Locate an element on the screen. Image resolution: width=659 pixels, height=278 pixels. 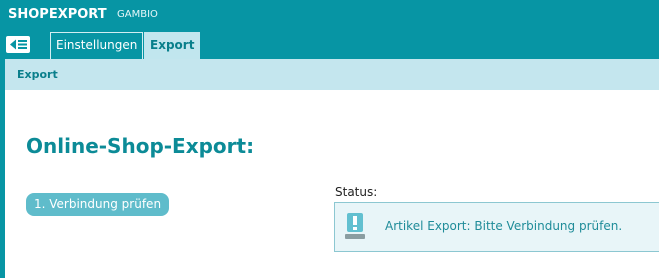
exclamation-icon is located at coordinates (355, 222).